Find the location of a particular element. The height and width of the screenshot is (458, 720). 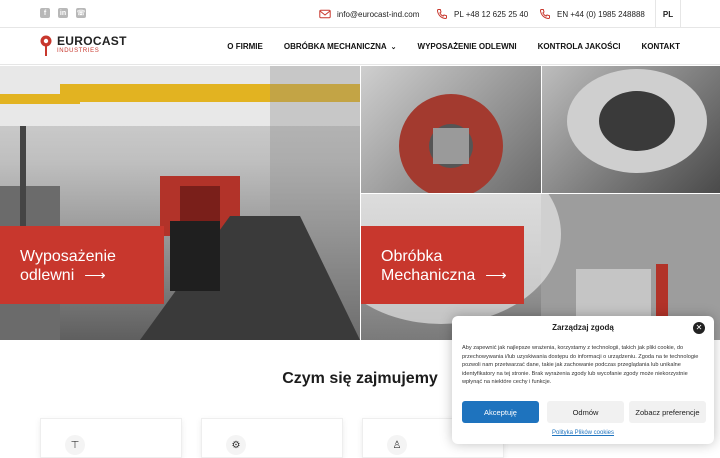

preferences-button: Zobacz preferencje is located at coordinates (667, 412).